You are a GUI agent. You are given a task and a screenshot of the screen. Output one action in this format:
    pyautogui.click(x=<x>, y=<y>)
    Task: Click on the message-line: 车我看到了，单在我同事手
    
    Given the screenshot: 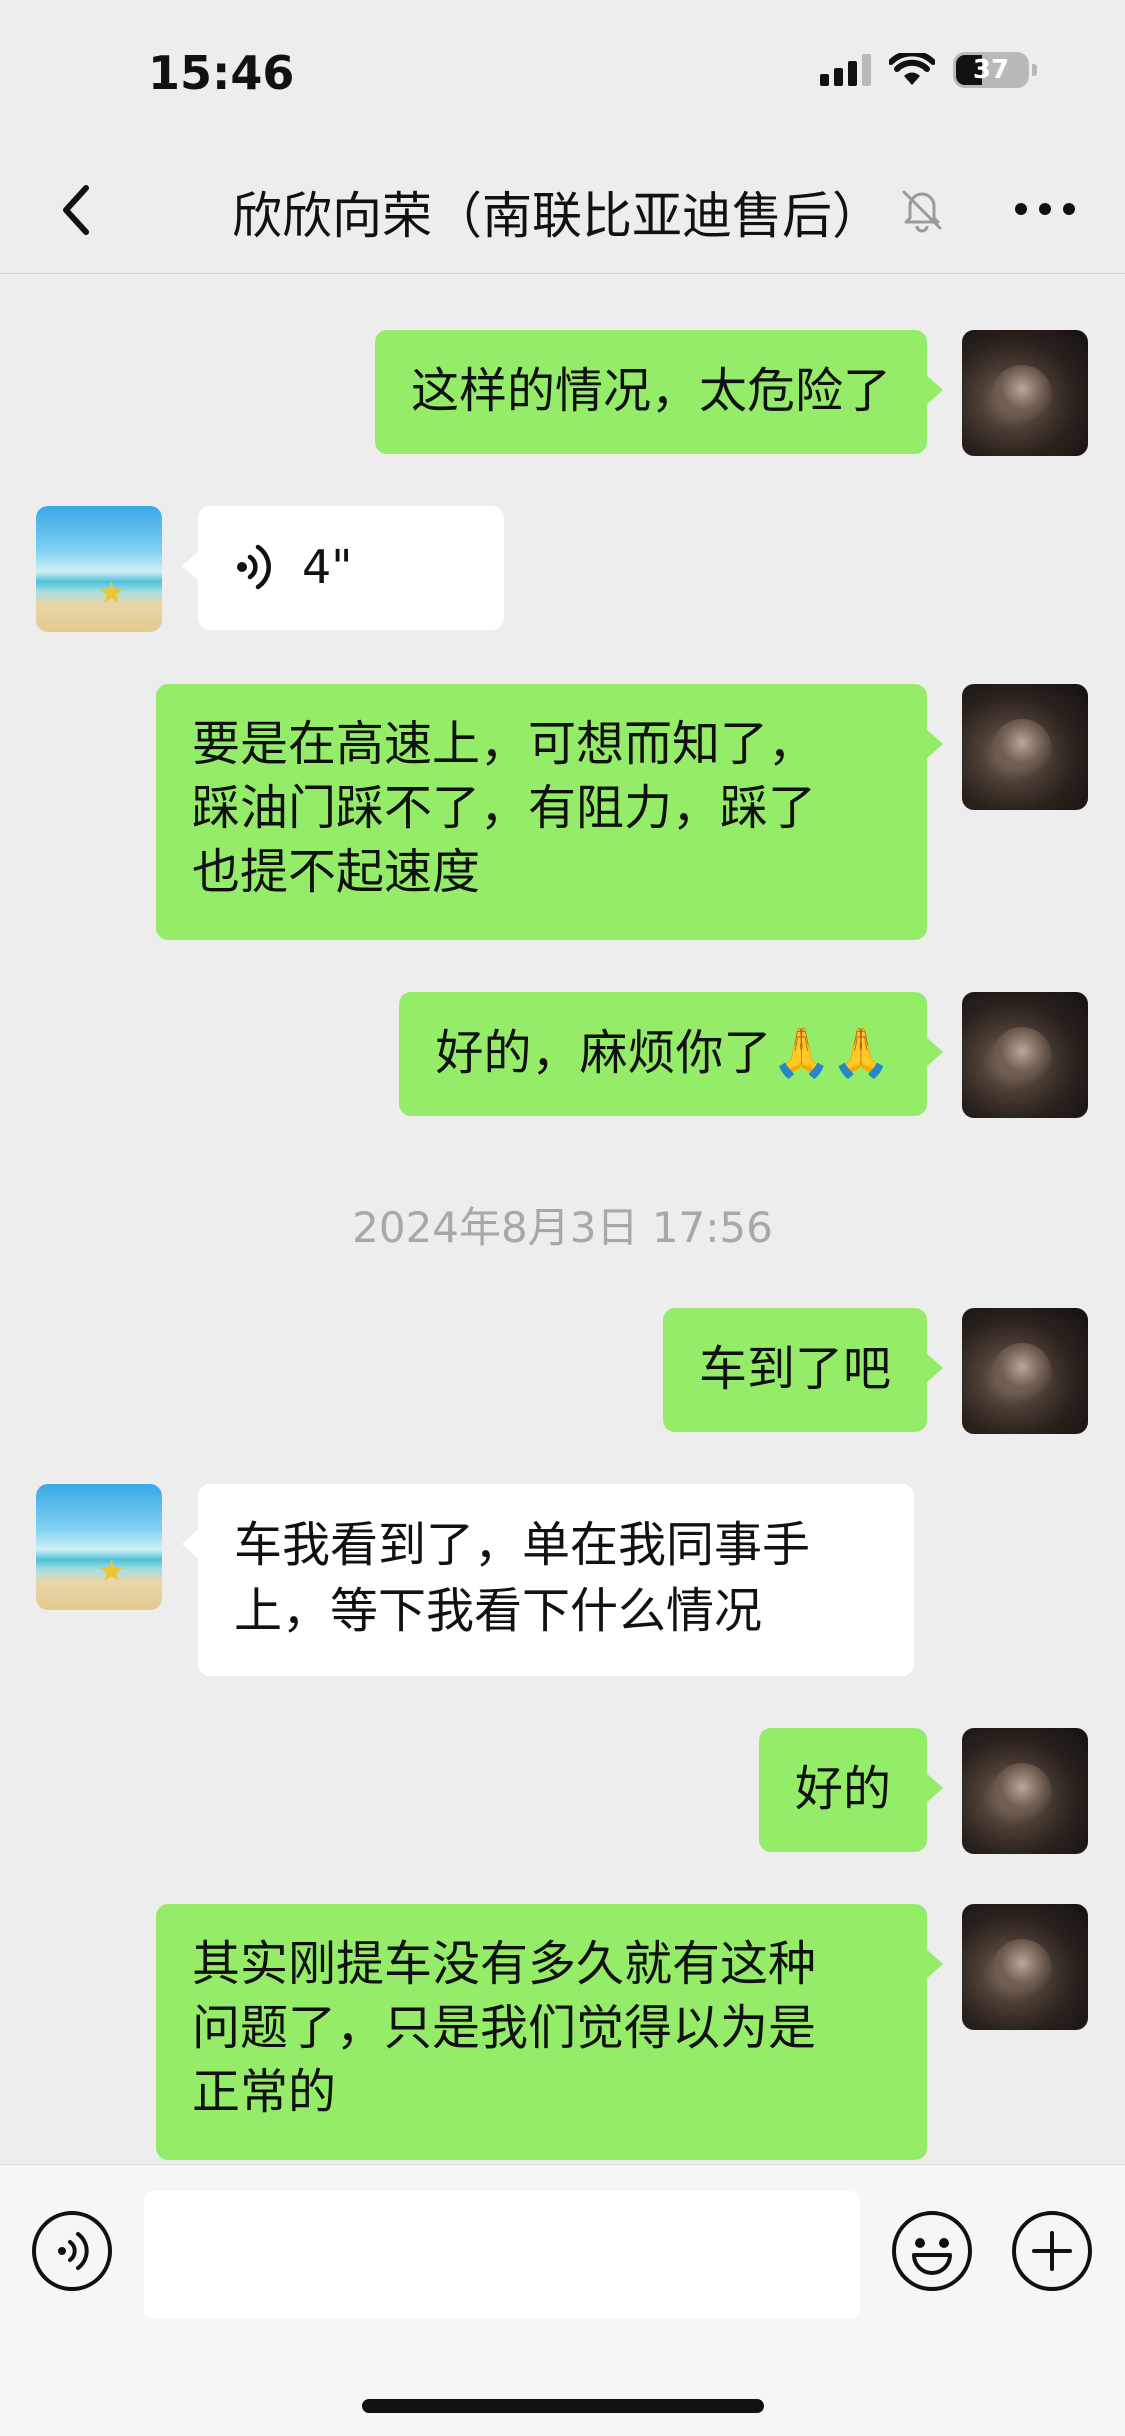 What is the action you would take?
    pyautogui.click(x=522, y=1545)
    